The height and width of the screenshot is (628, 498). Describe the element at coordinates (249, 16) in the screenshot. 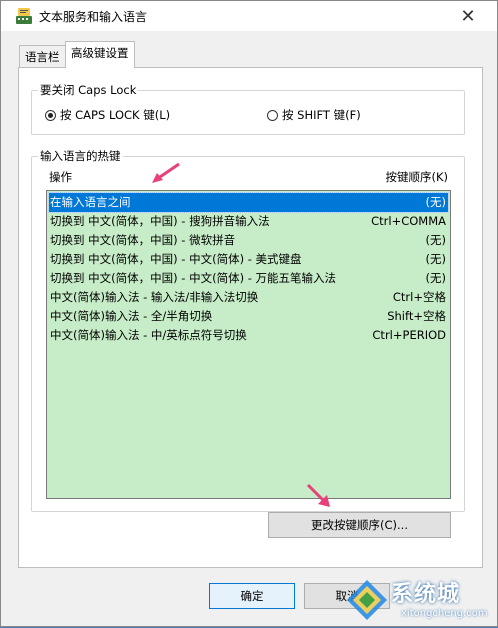

I see `title-bar: 文本服务和输入语言 ✕` at that location.